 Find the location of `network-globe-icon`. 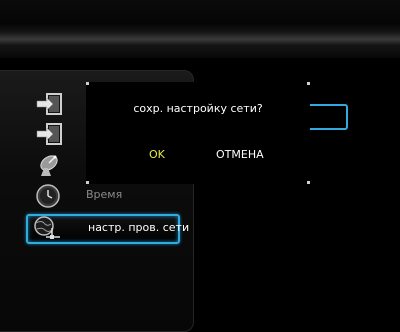

network-globe-icon is located at coordinates (47, 228).